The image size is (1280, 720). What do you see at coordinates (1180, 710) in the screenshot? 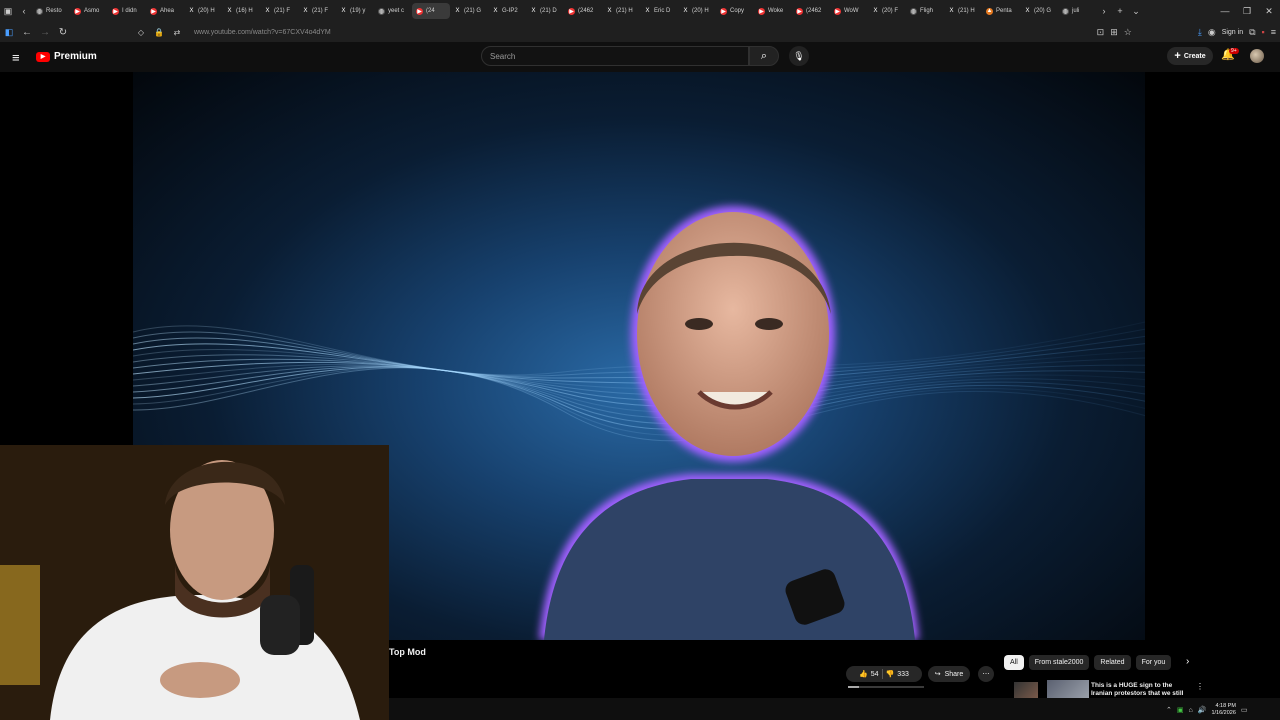
I see `tray-app-icon: ▣` at bounding box center [1180, 710].